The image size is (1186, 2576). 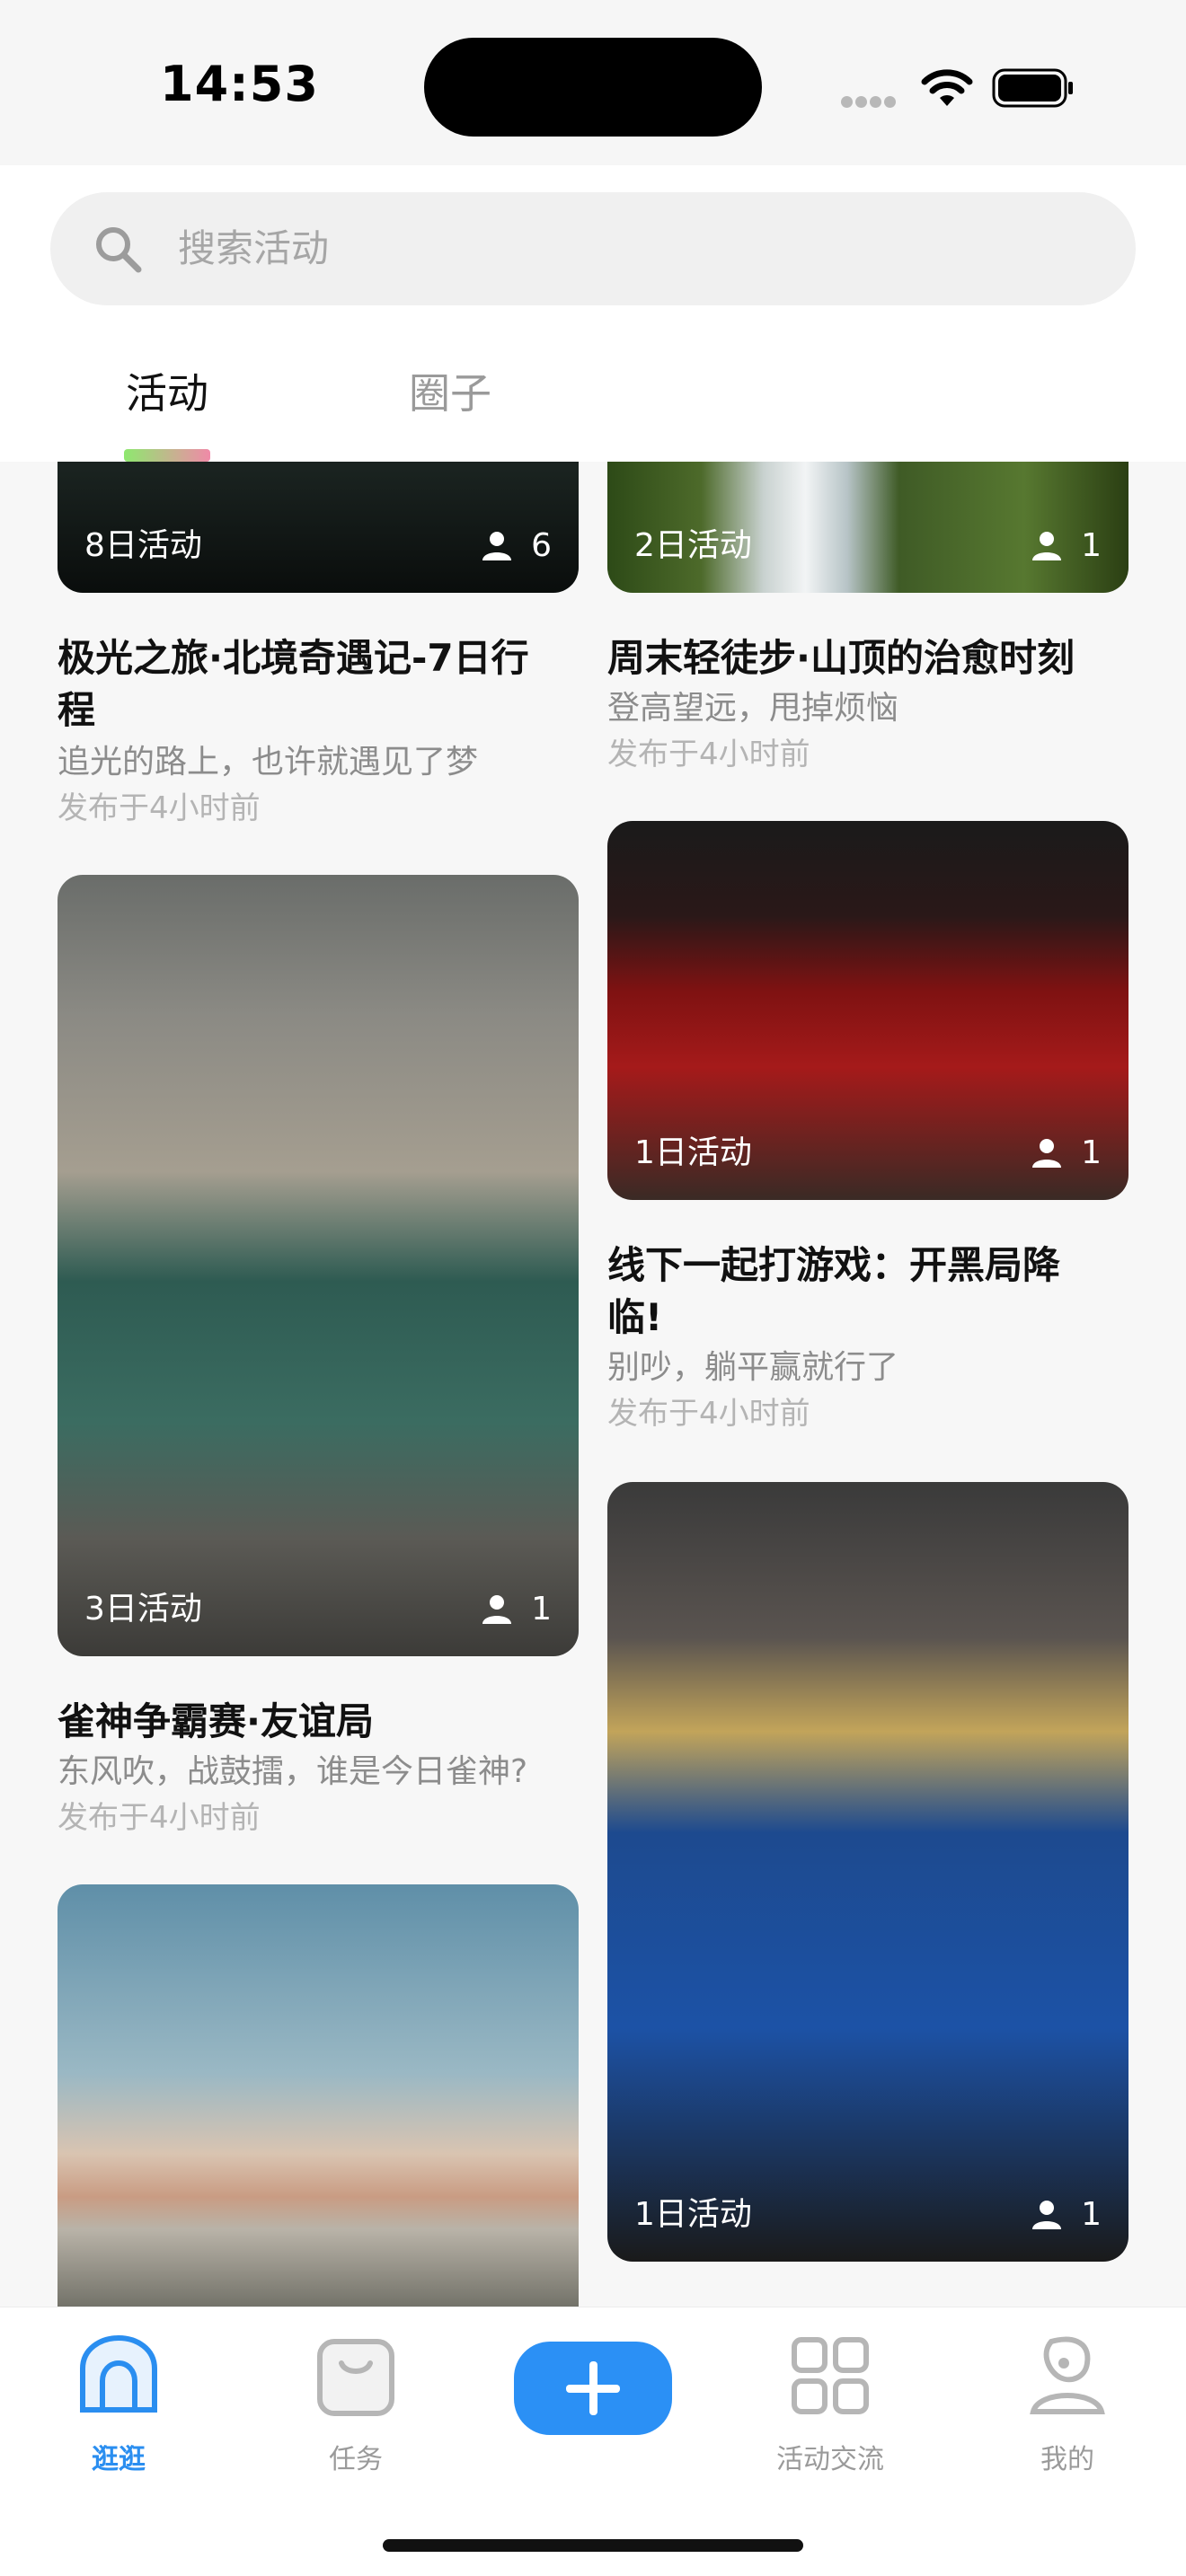 I want to click on nav-home: 逛逛, so click(x=118, y=2404).